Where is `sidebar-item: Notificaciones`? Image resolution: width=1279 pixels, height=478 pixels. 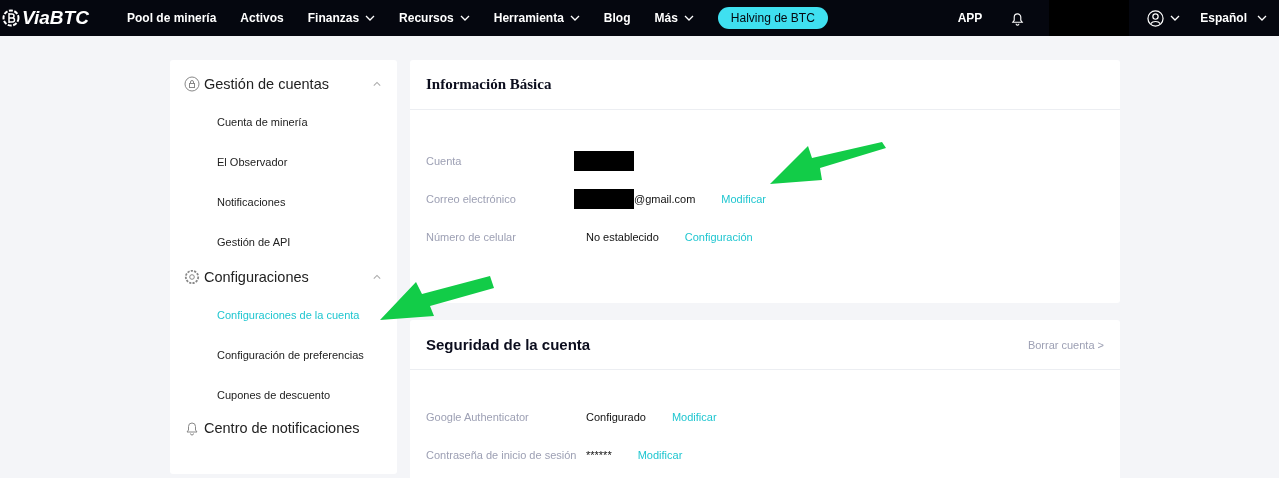 sidebar-item: Notificaciones is located at coordinates (283, 202).